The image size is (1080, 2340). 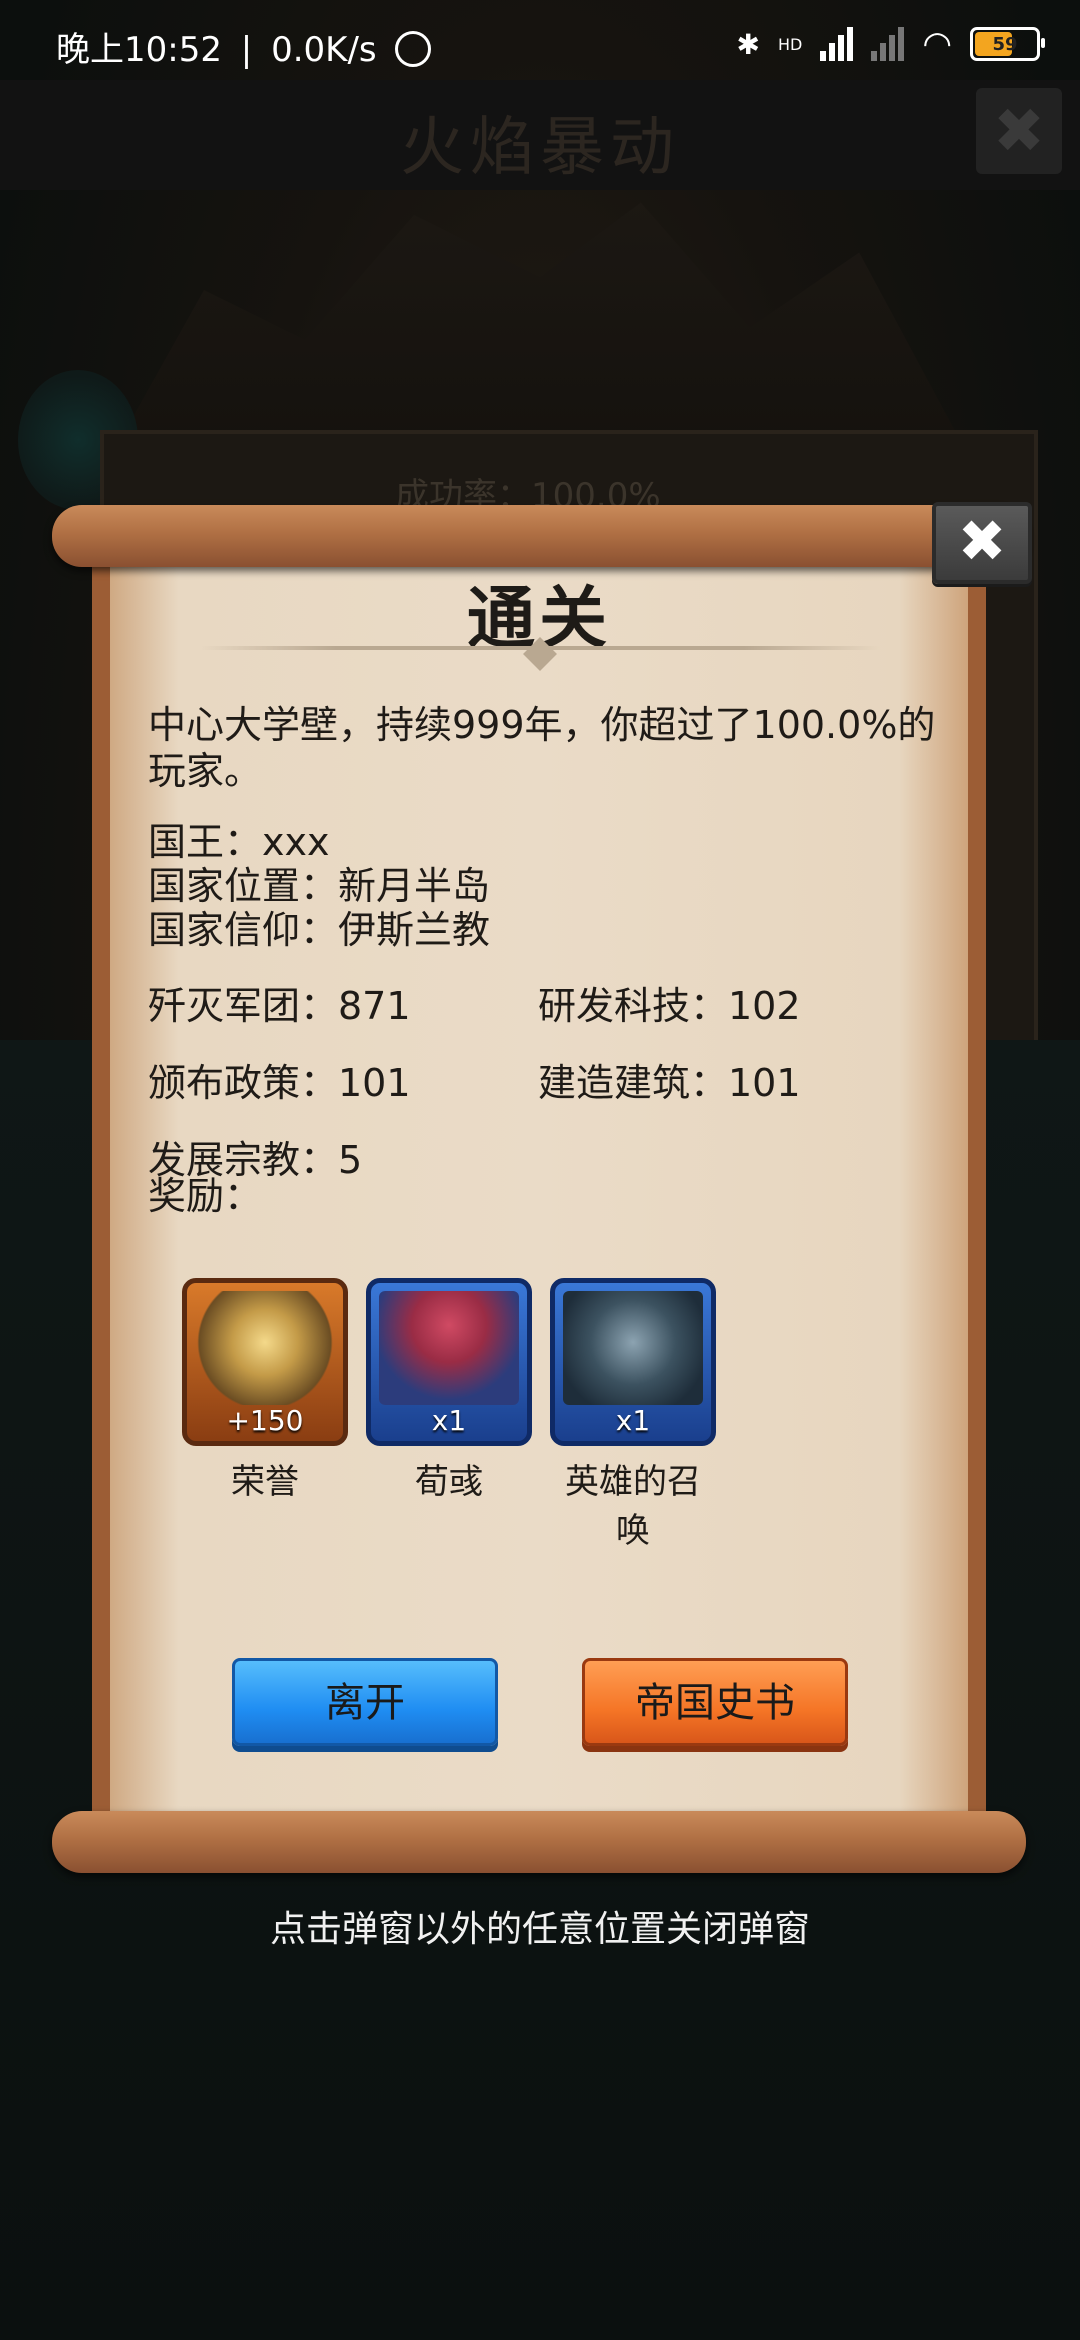 What do you see at coordinates (265, 1482) in the screenshot?
I see `reward-name: 荣誉` at bounding box center [265, 1482].